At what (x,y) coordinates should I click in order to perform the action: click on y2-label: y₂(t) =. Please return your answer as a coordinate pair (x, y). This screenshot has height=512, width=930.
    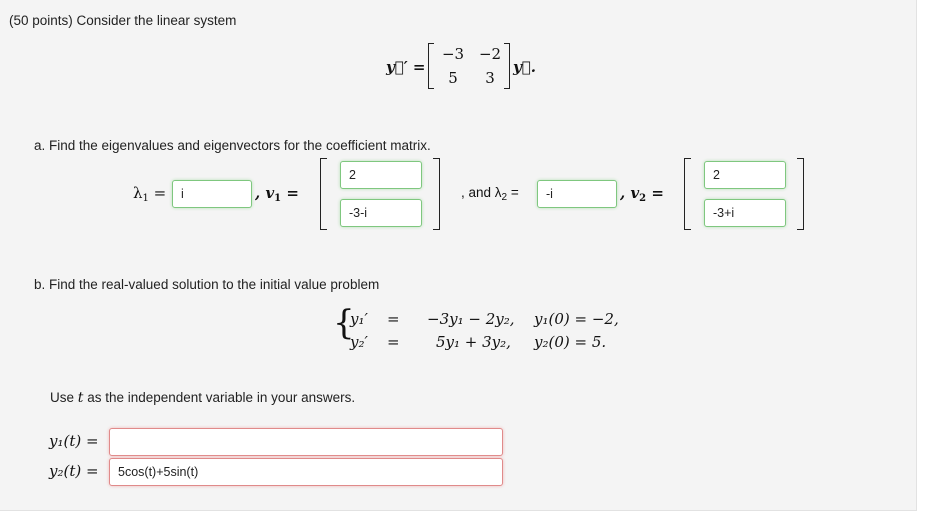
    Looking at the image, I should click on (74, 471).